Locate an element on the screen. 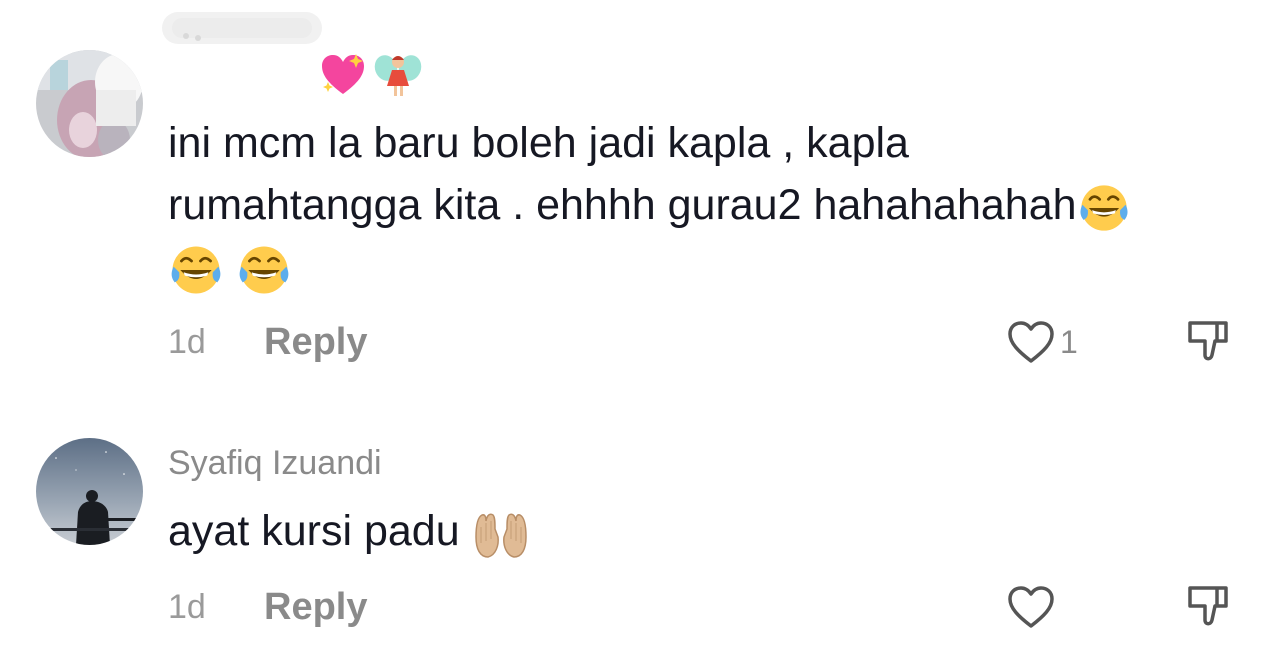 This screenshot has width=1280, height=666. fairy-icon is located at coordinates (398, 75).